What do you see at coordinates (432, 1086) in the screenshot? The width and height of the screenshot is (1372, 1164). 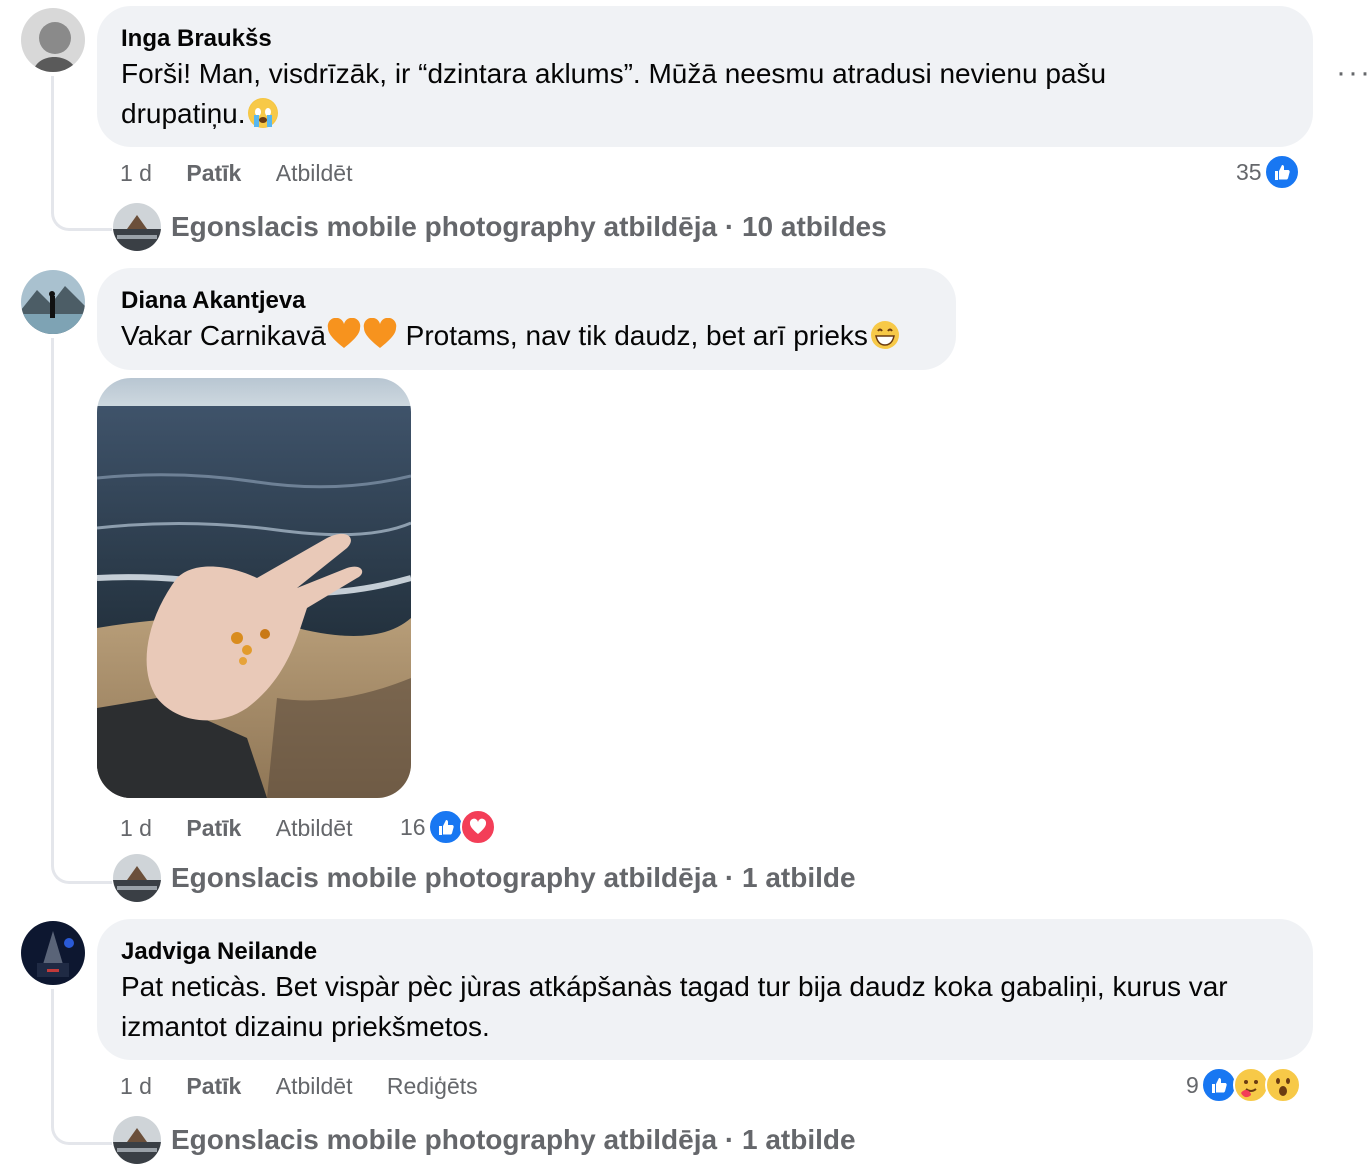 I see `edited-label: Rediģēts` at bounding box center [432, 1086].